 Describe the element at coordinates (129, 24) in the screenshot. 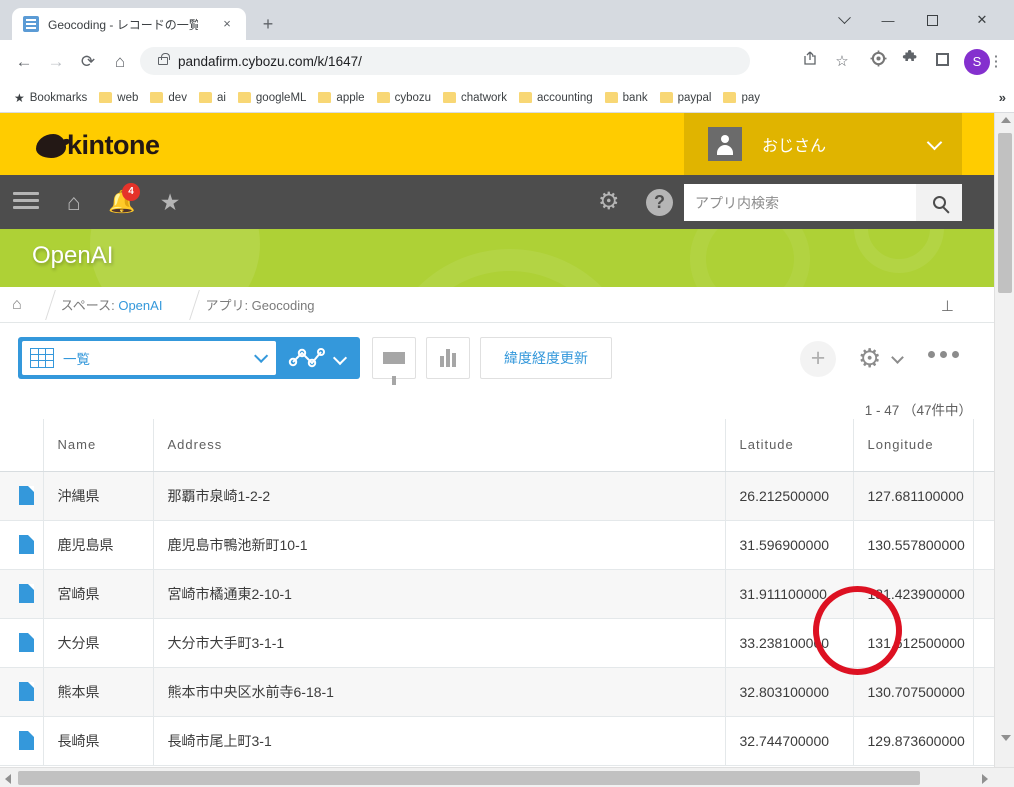

I see `browser-tab: Geocoding - レコードの一覧 ×` at that location.